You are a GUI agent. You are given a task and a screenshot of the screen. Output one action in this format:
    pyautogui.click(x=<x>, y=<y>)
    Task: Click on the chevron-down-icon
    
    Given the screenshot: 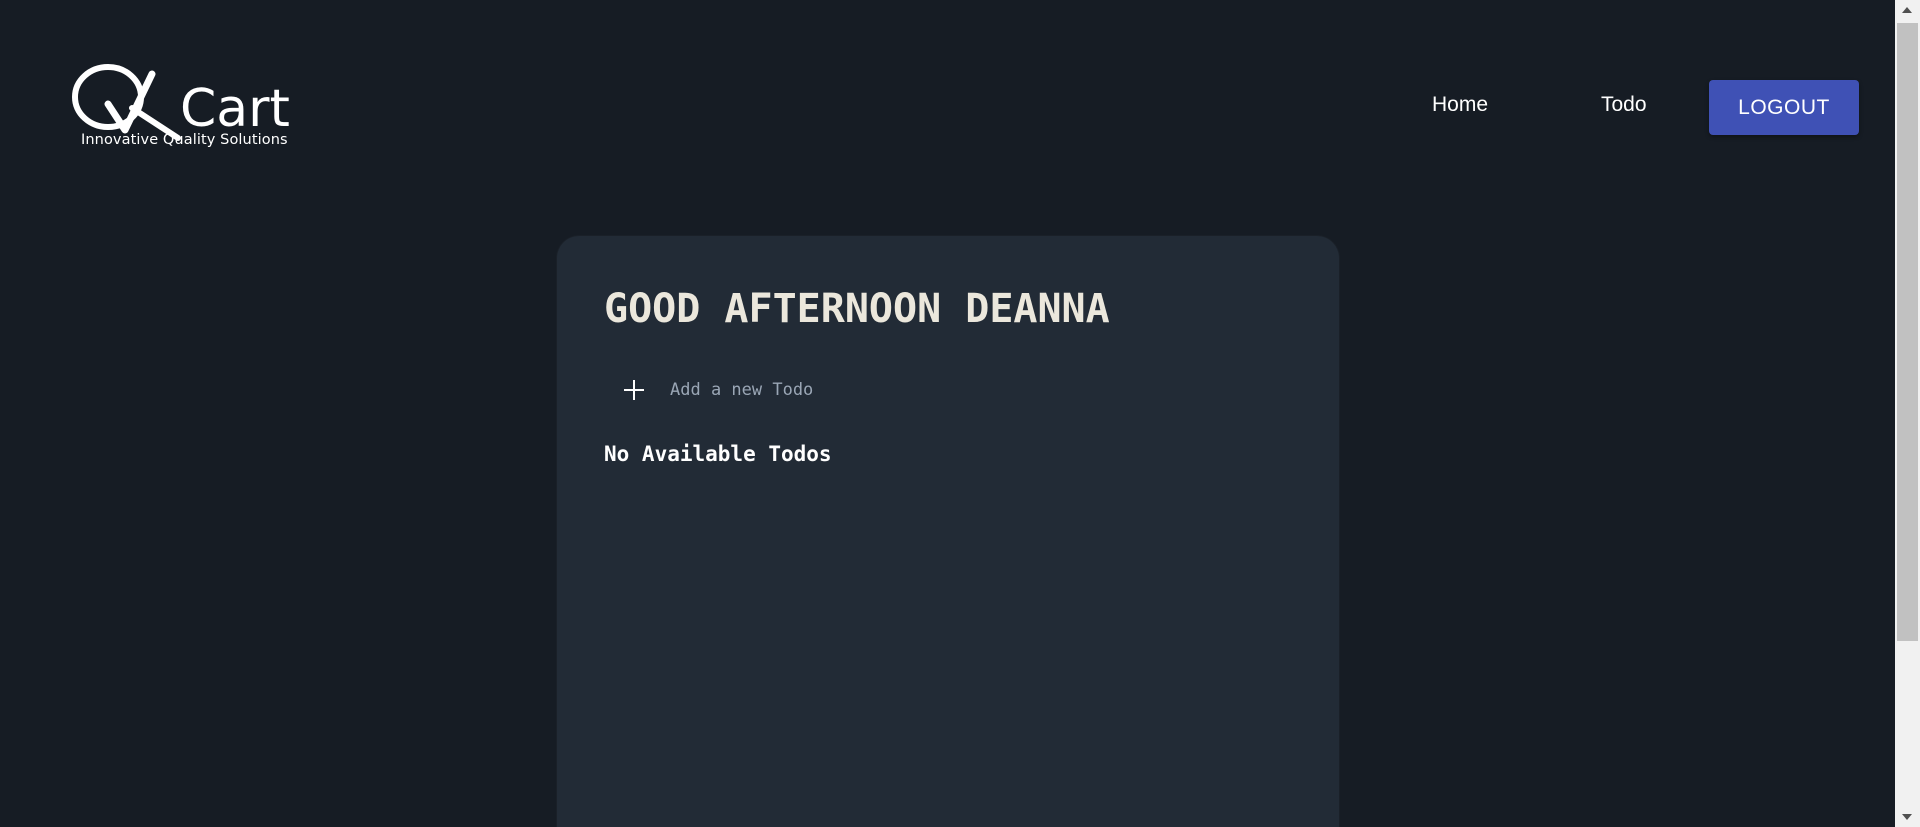 What is the action you would take?
    pyautogui.click(x=1907, y=817)
    